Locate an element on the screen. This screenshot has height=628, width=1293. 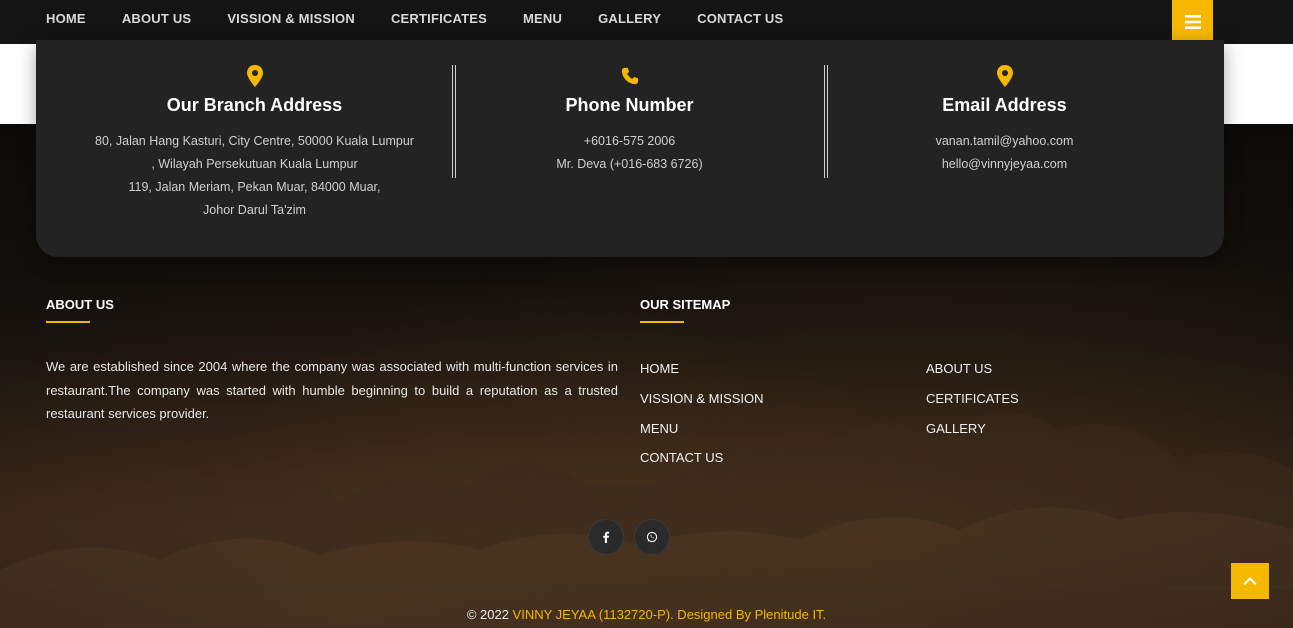
chevron-up-icon is located at coordinates (1250, 581).